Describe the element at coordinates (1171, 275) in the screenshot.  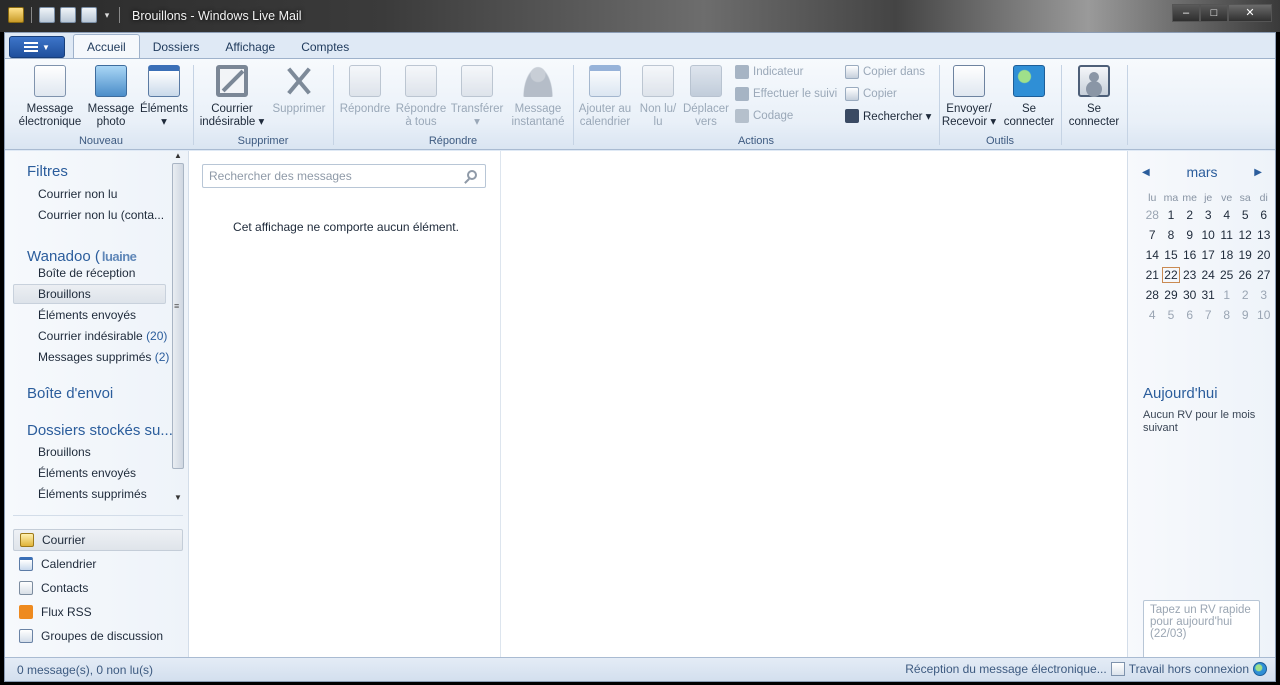
I see `calendar-day-today: 22` at that location.